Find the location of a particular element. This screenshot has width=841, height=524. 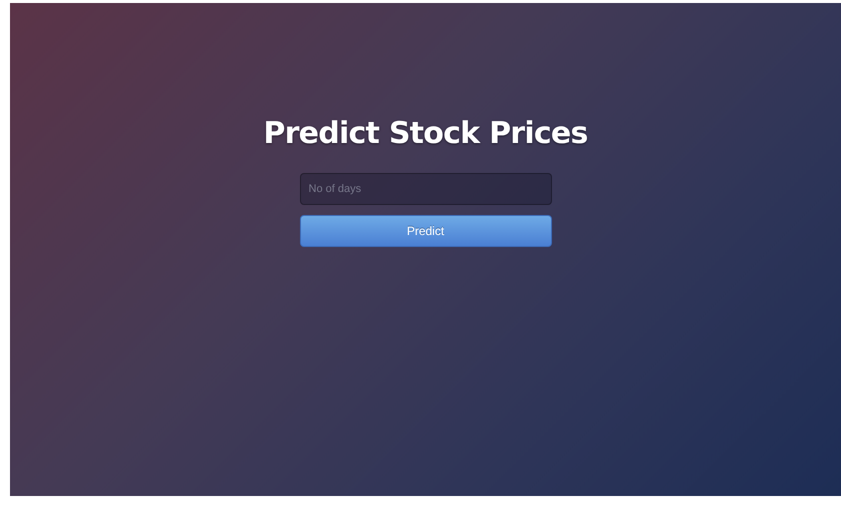

predict-button: Predict is located at coordinates (426, 231).